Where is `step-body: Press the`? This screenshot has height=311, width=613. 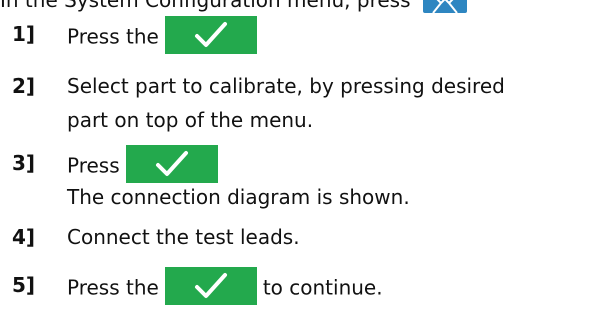 step-body: Press the is located at coordinates (340, 35).